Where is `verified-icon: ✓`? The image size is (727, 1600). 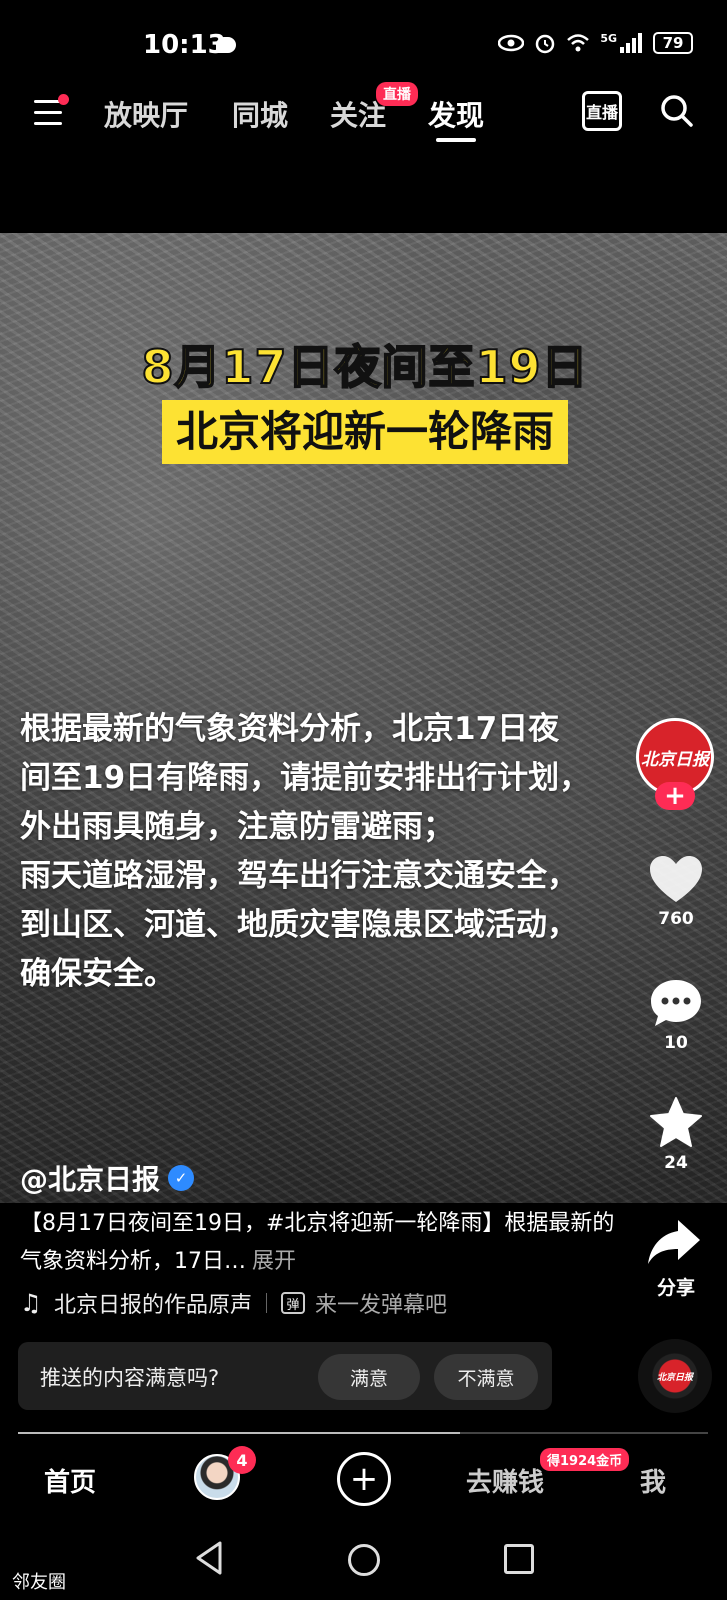 verified-icon: ✓ is located at coordinates (181, 1178).